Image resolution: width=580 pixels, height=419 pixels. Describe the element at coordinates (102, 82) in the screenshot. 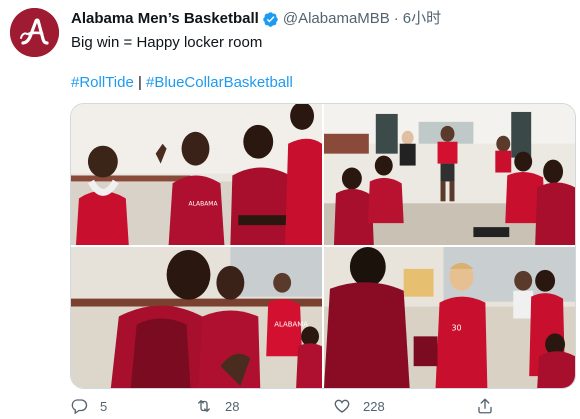

I see `hashtag-rolltide: #RollTide` at that location.